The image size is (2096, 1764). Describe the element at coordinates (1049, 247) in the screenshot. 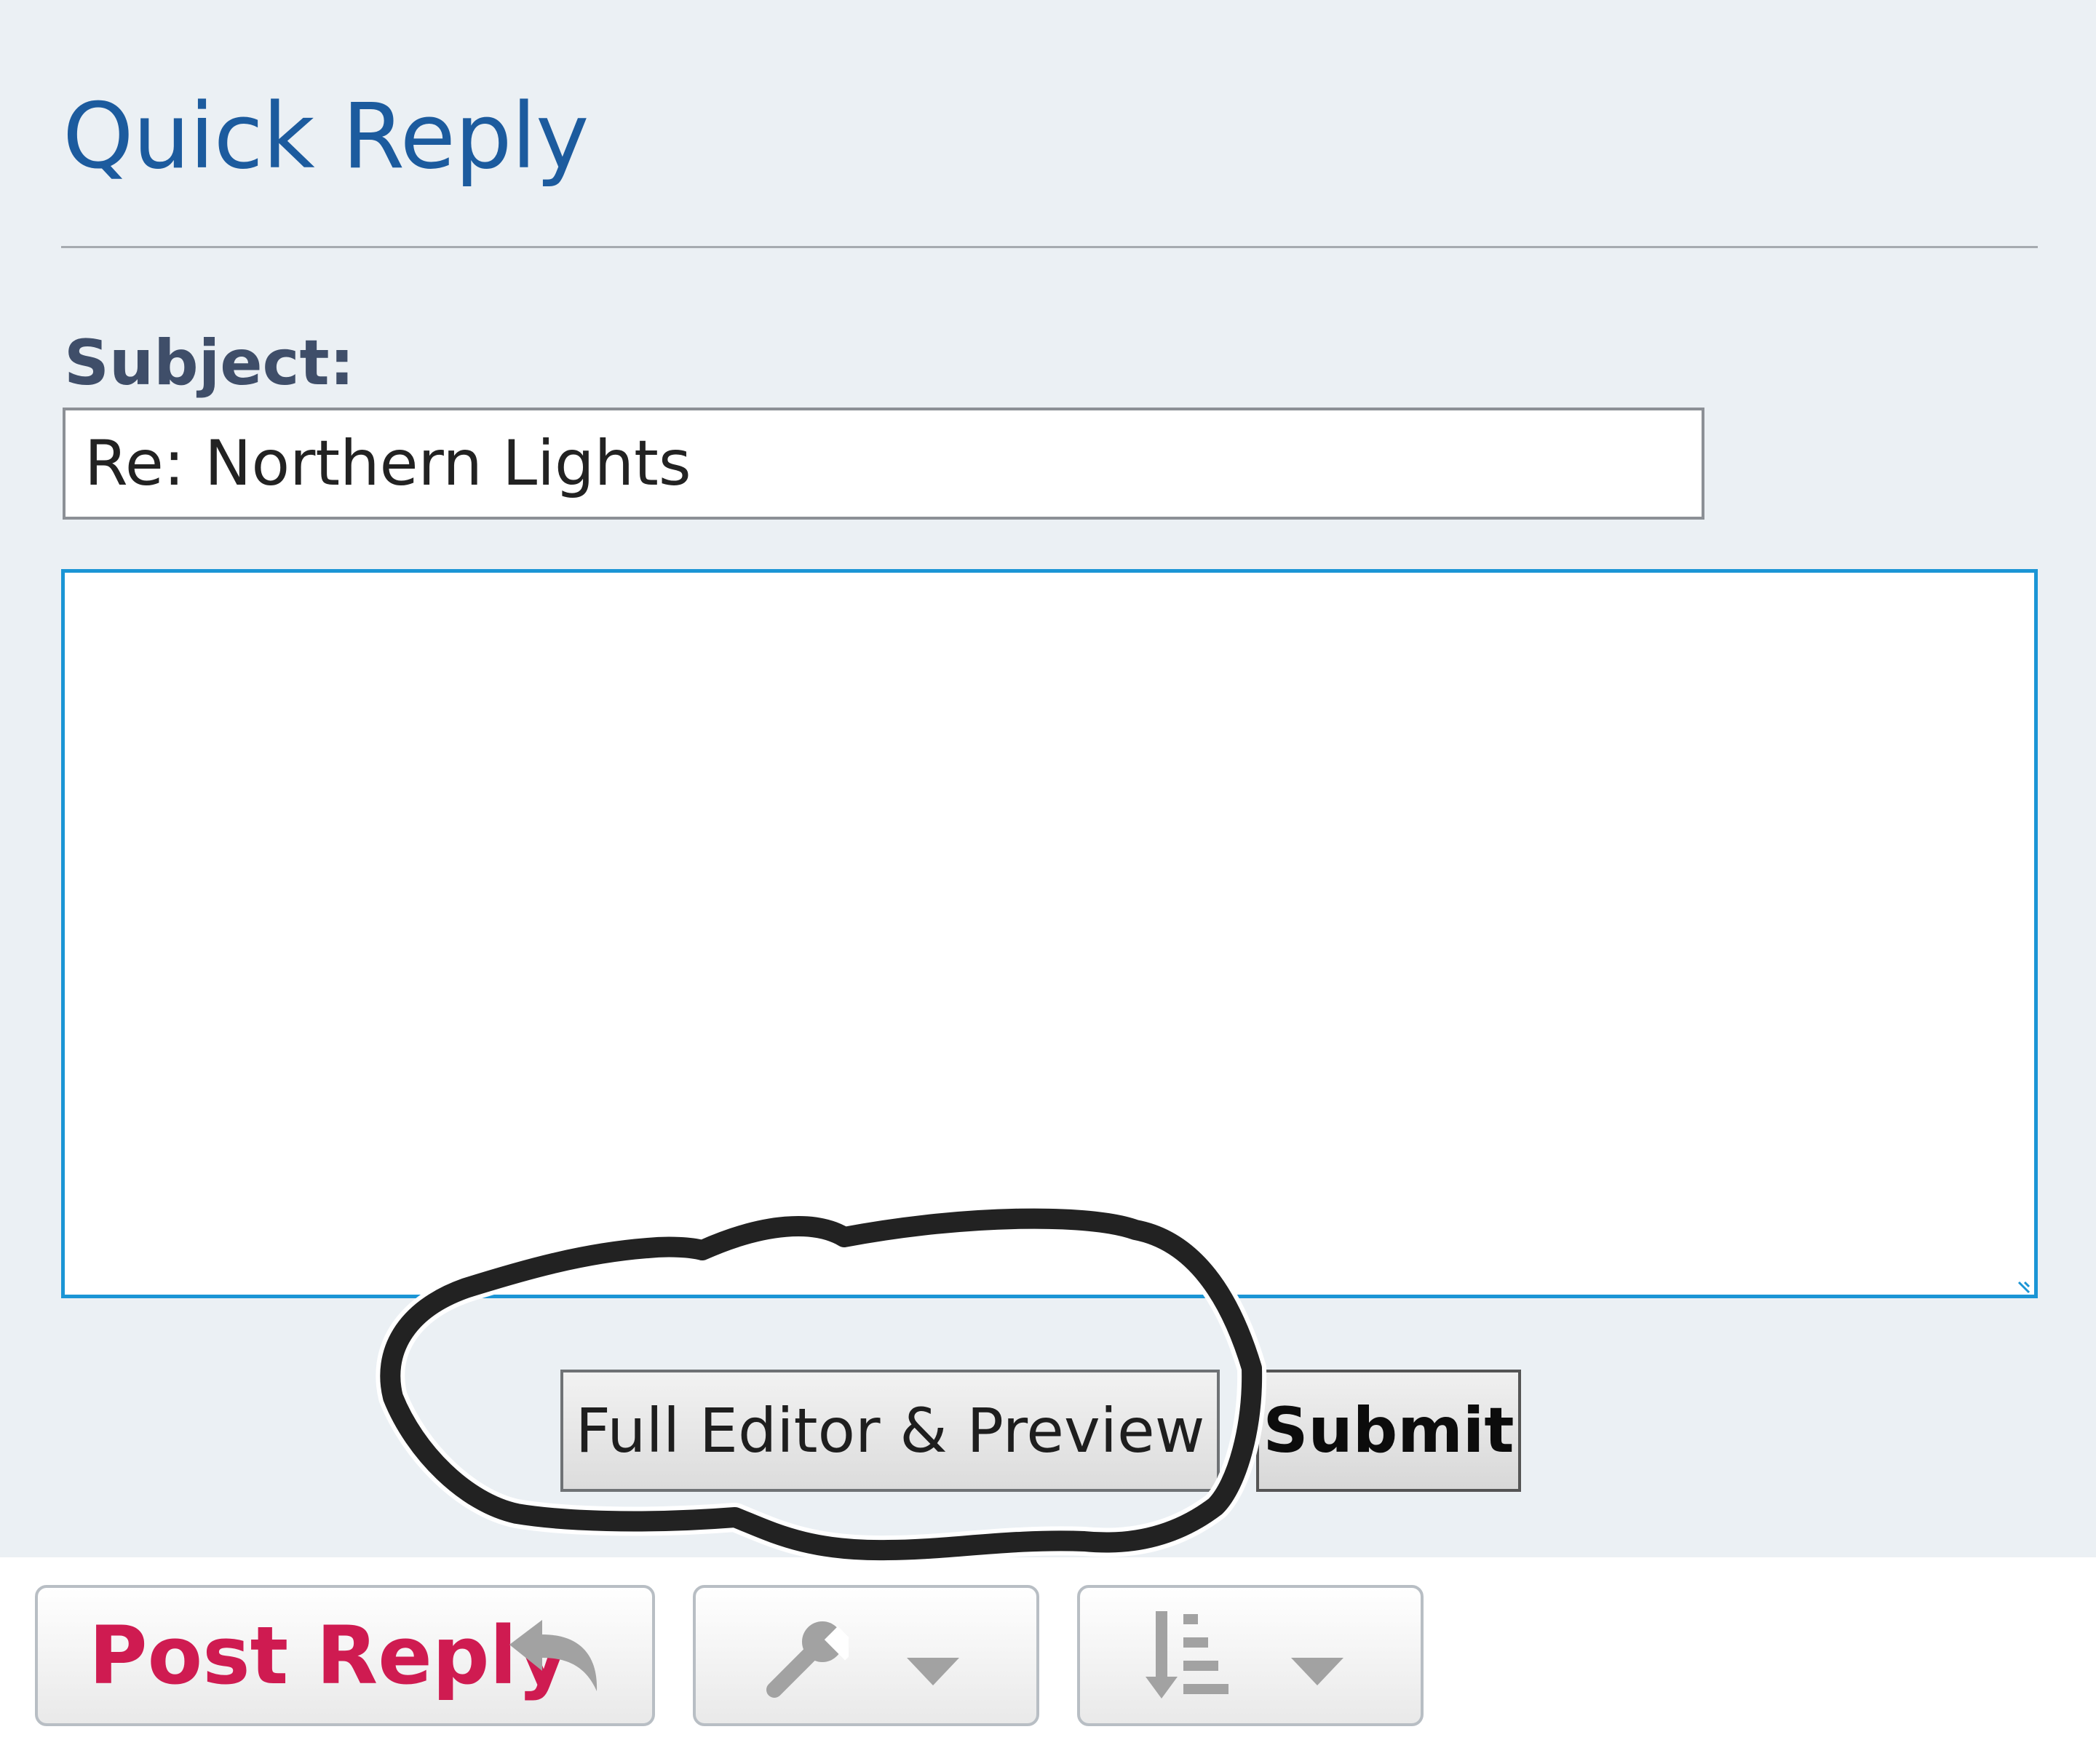

I see `title-divider` at that location.